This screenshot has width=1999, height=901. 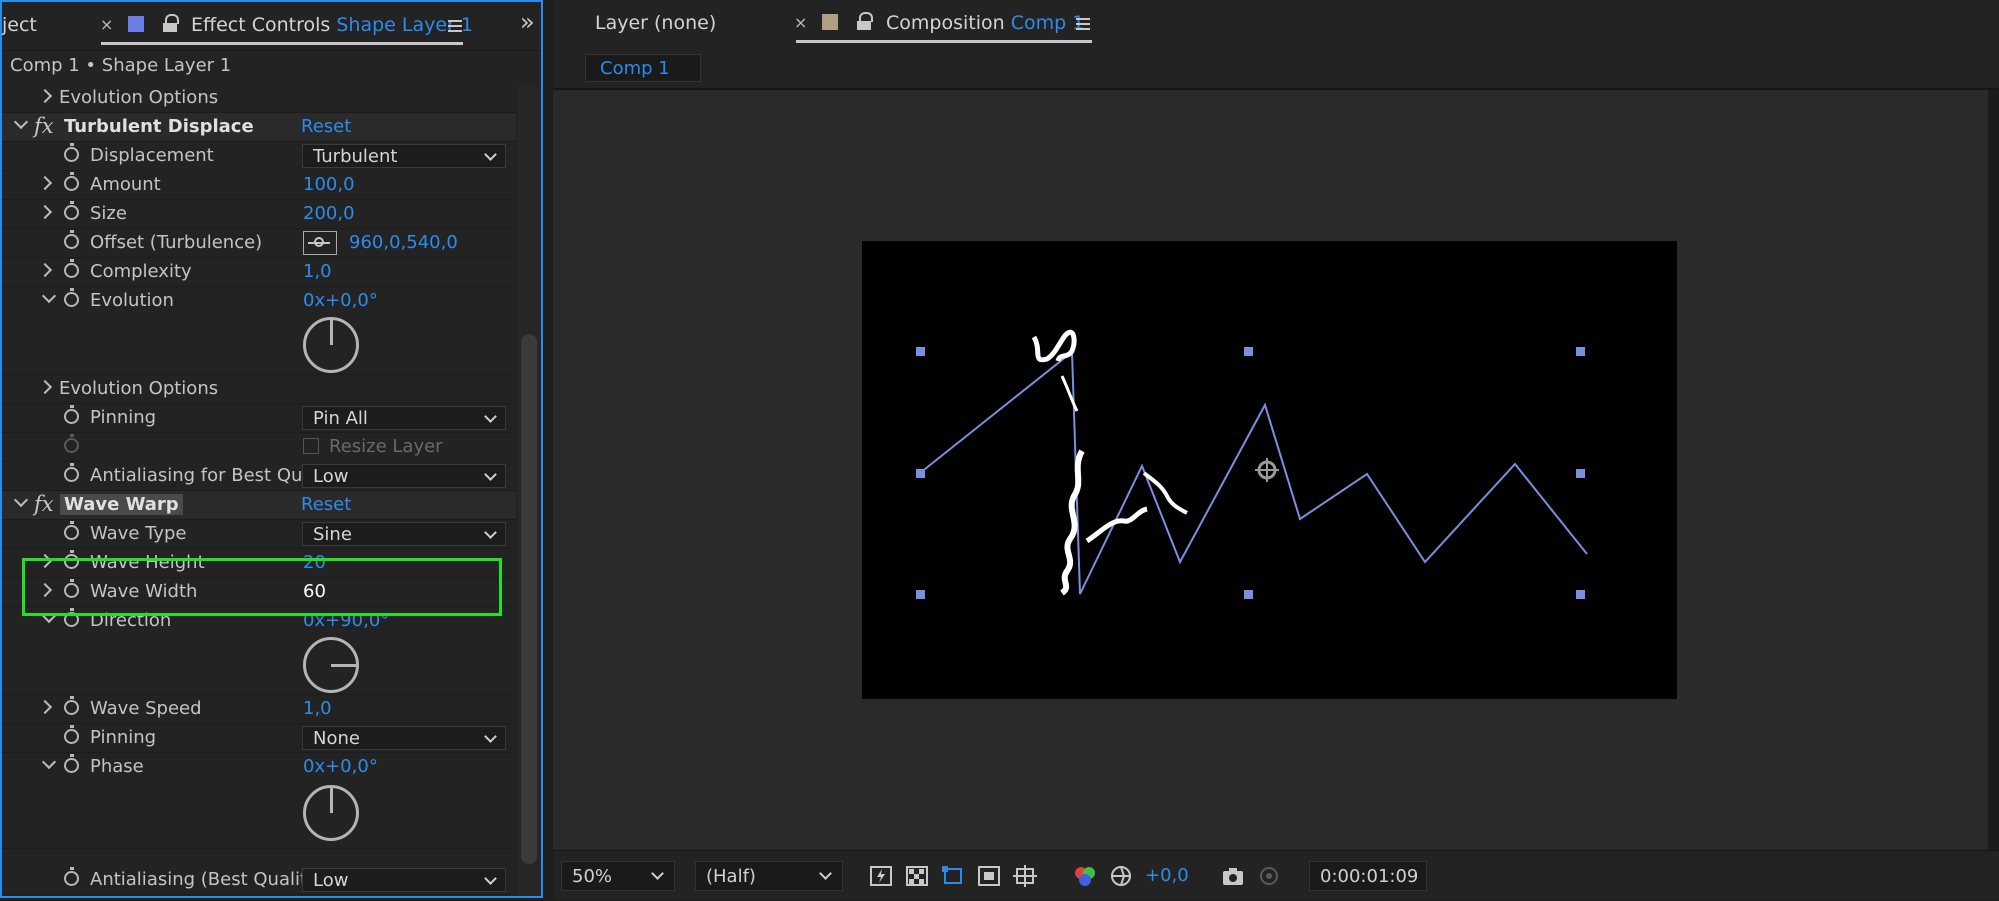 What do you see at coordinates (317, 708) in the screenshot?
I see `wave-speed-value: 1,0` at bounding box center [317, 708].